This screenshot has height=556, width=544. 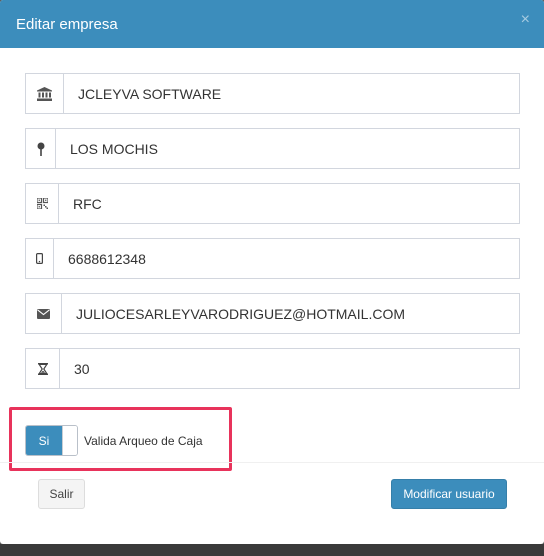 I want to click on email-addon, so click(x=43, y=313).